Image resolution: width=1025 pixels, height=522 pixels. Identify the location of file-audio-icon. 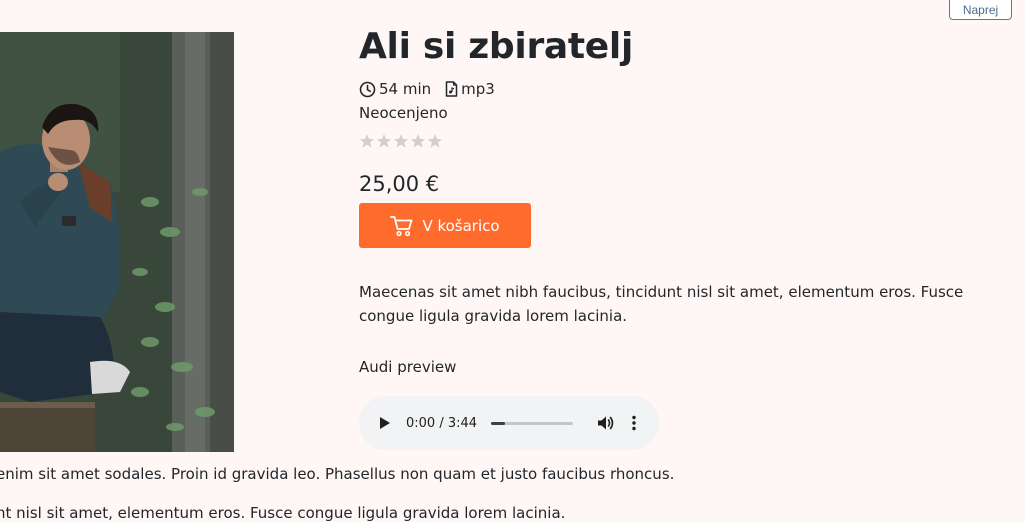
(451, 89).